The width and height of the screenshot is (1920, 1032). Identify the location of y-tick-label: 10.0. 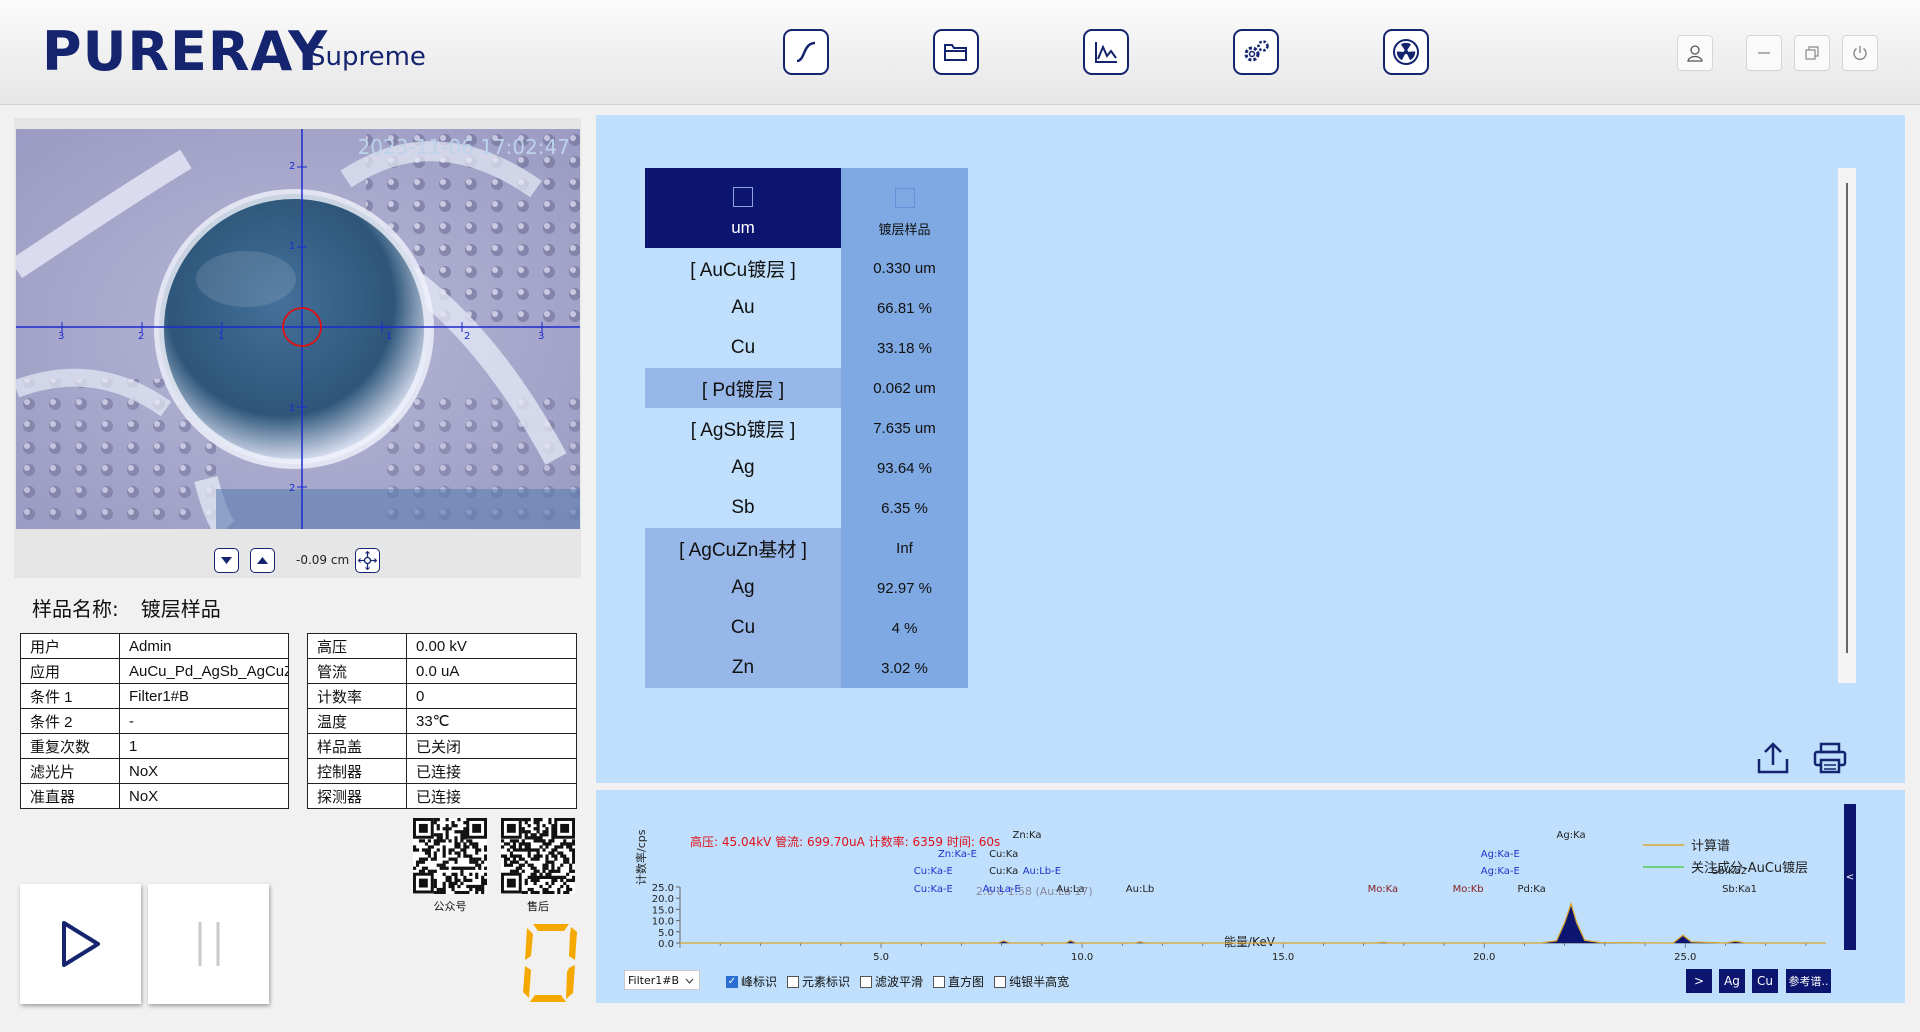
(663, 922).